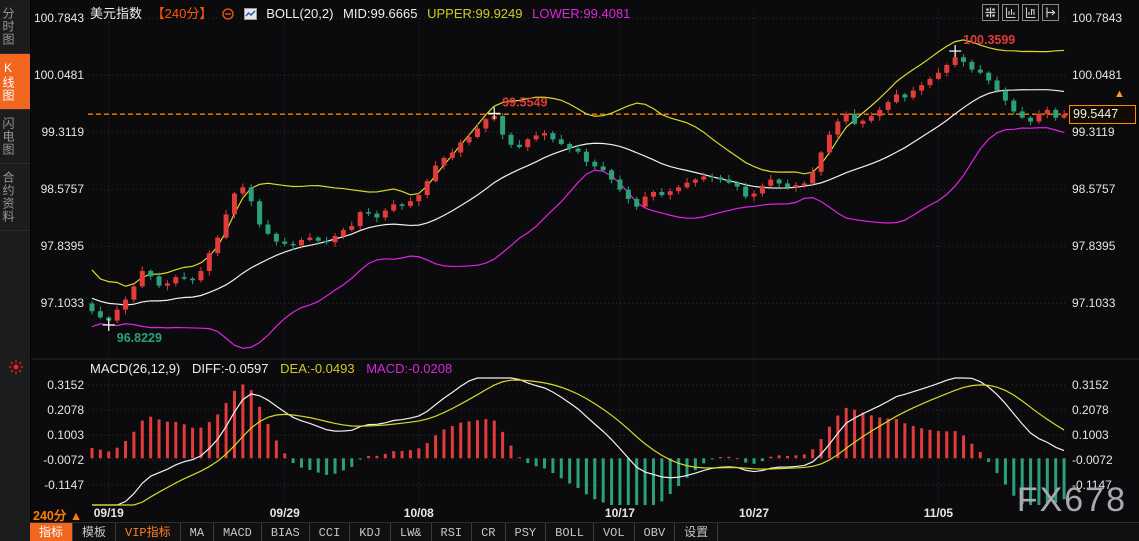 This screenshot has width=1139, height=541. What do you see at coordinates (1097, 18) in the screenshot?
I see `y-axis-label-right: 100.7843` at bounding box center [1097, 18].